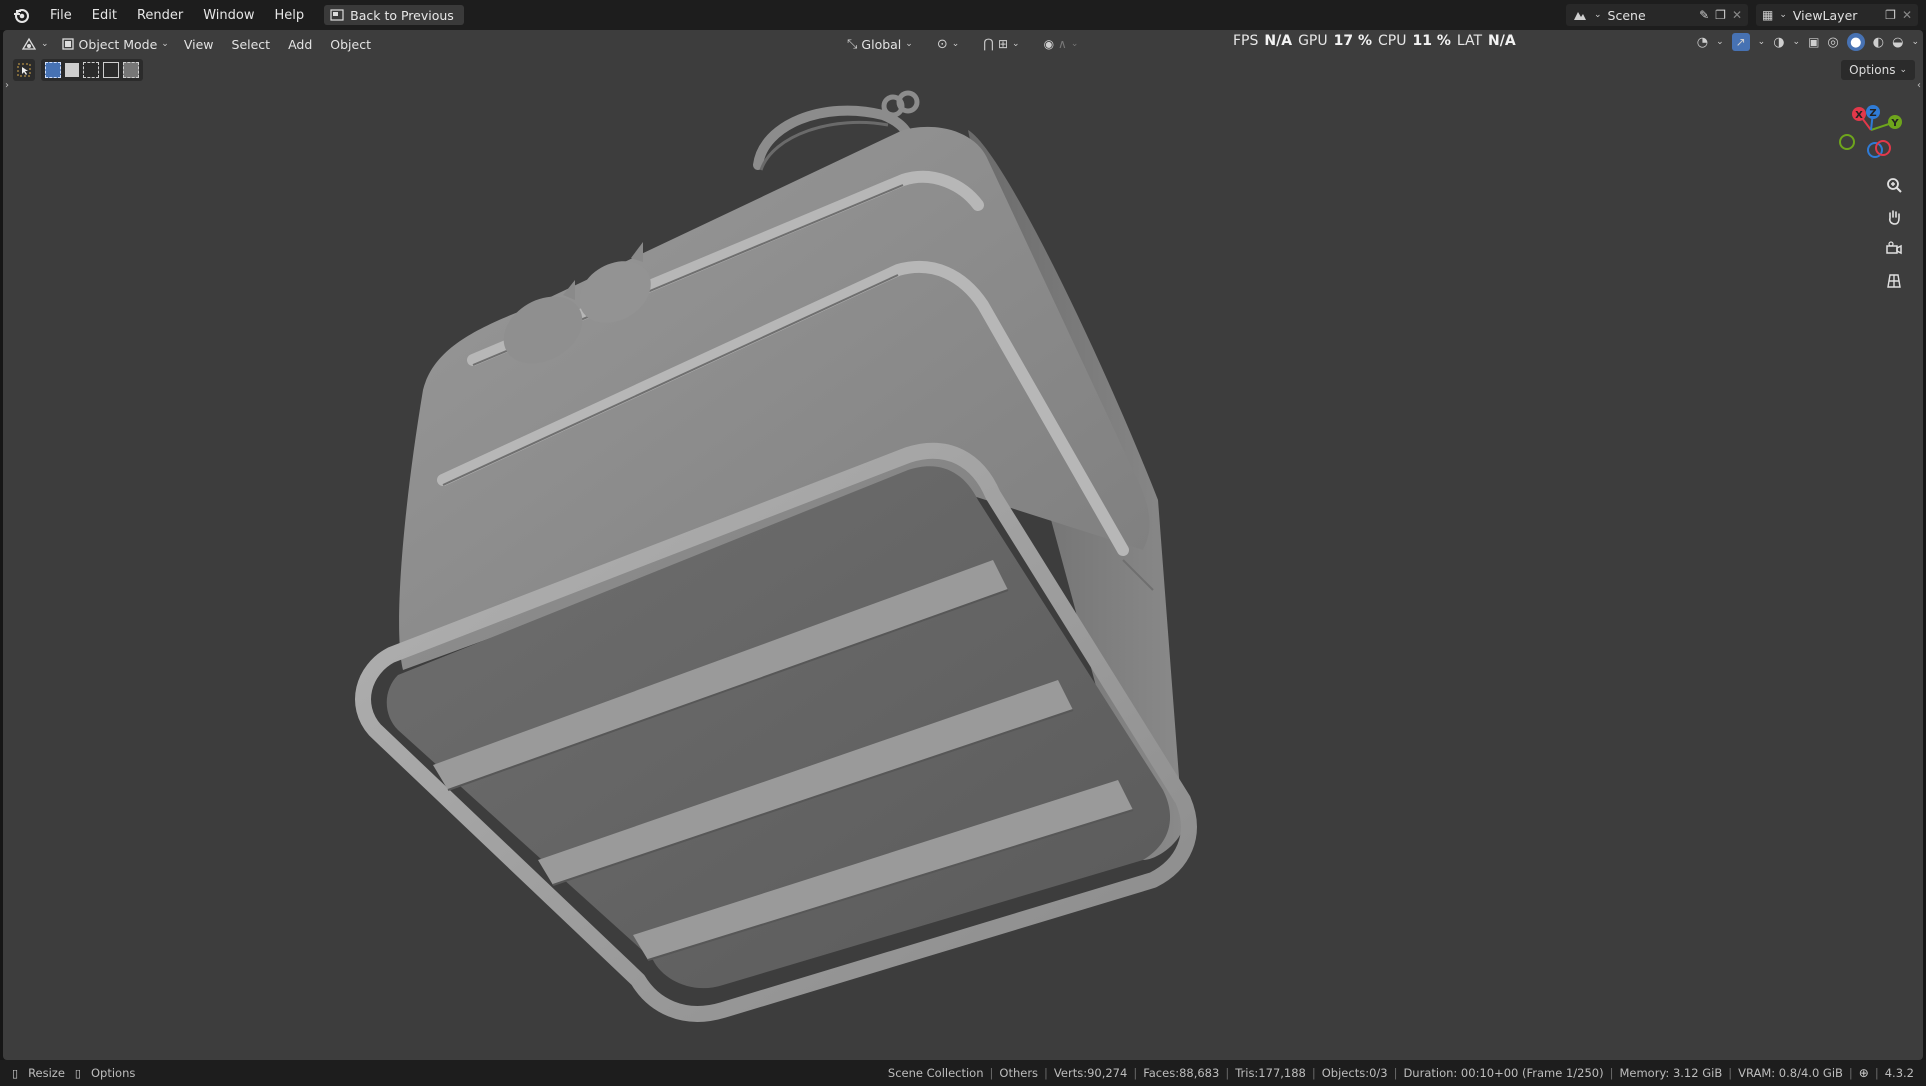  I want to click on sidebar-expand-icon: ‹, so click(1919, 85).